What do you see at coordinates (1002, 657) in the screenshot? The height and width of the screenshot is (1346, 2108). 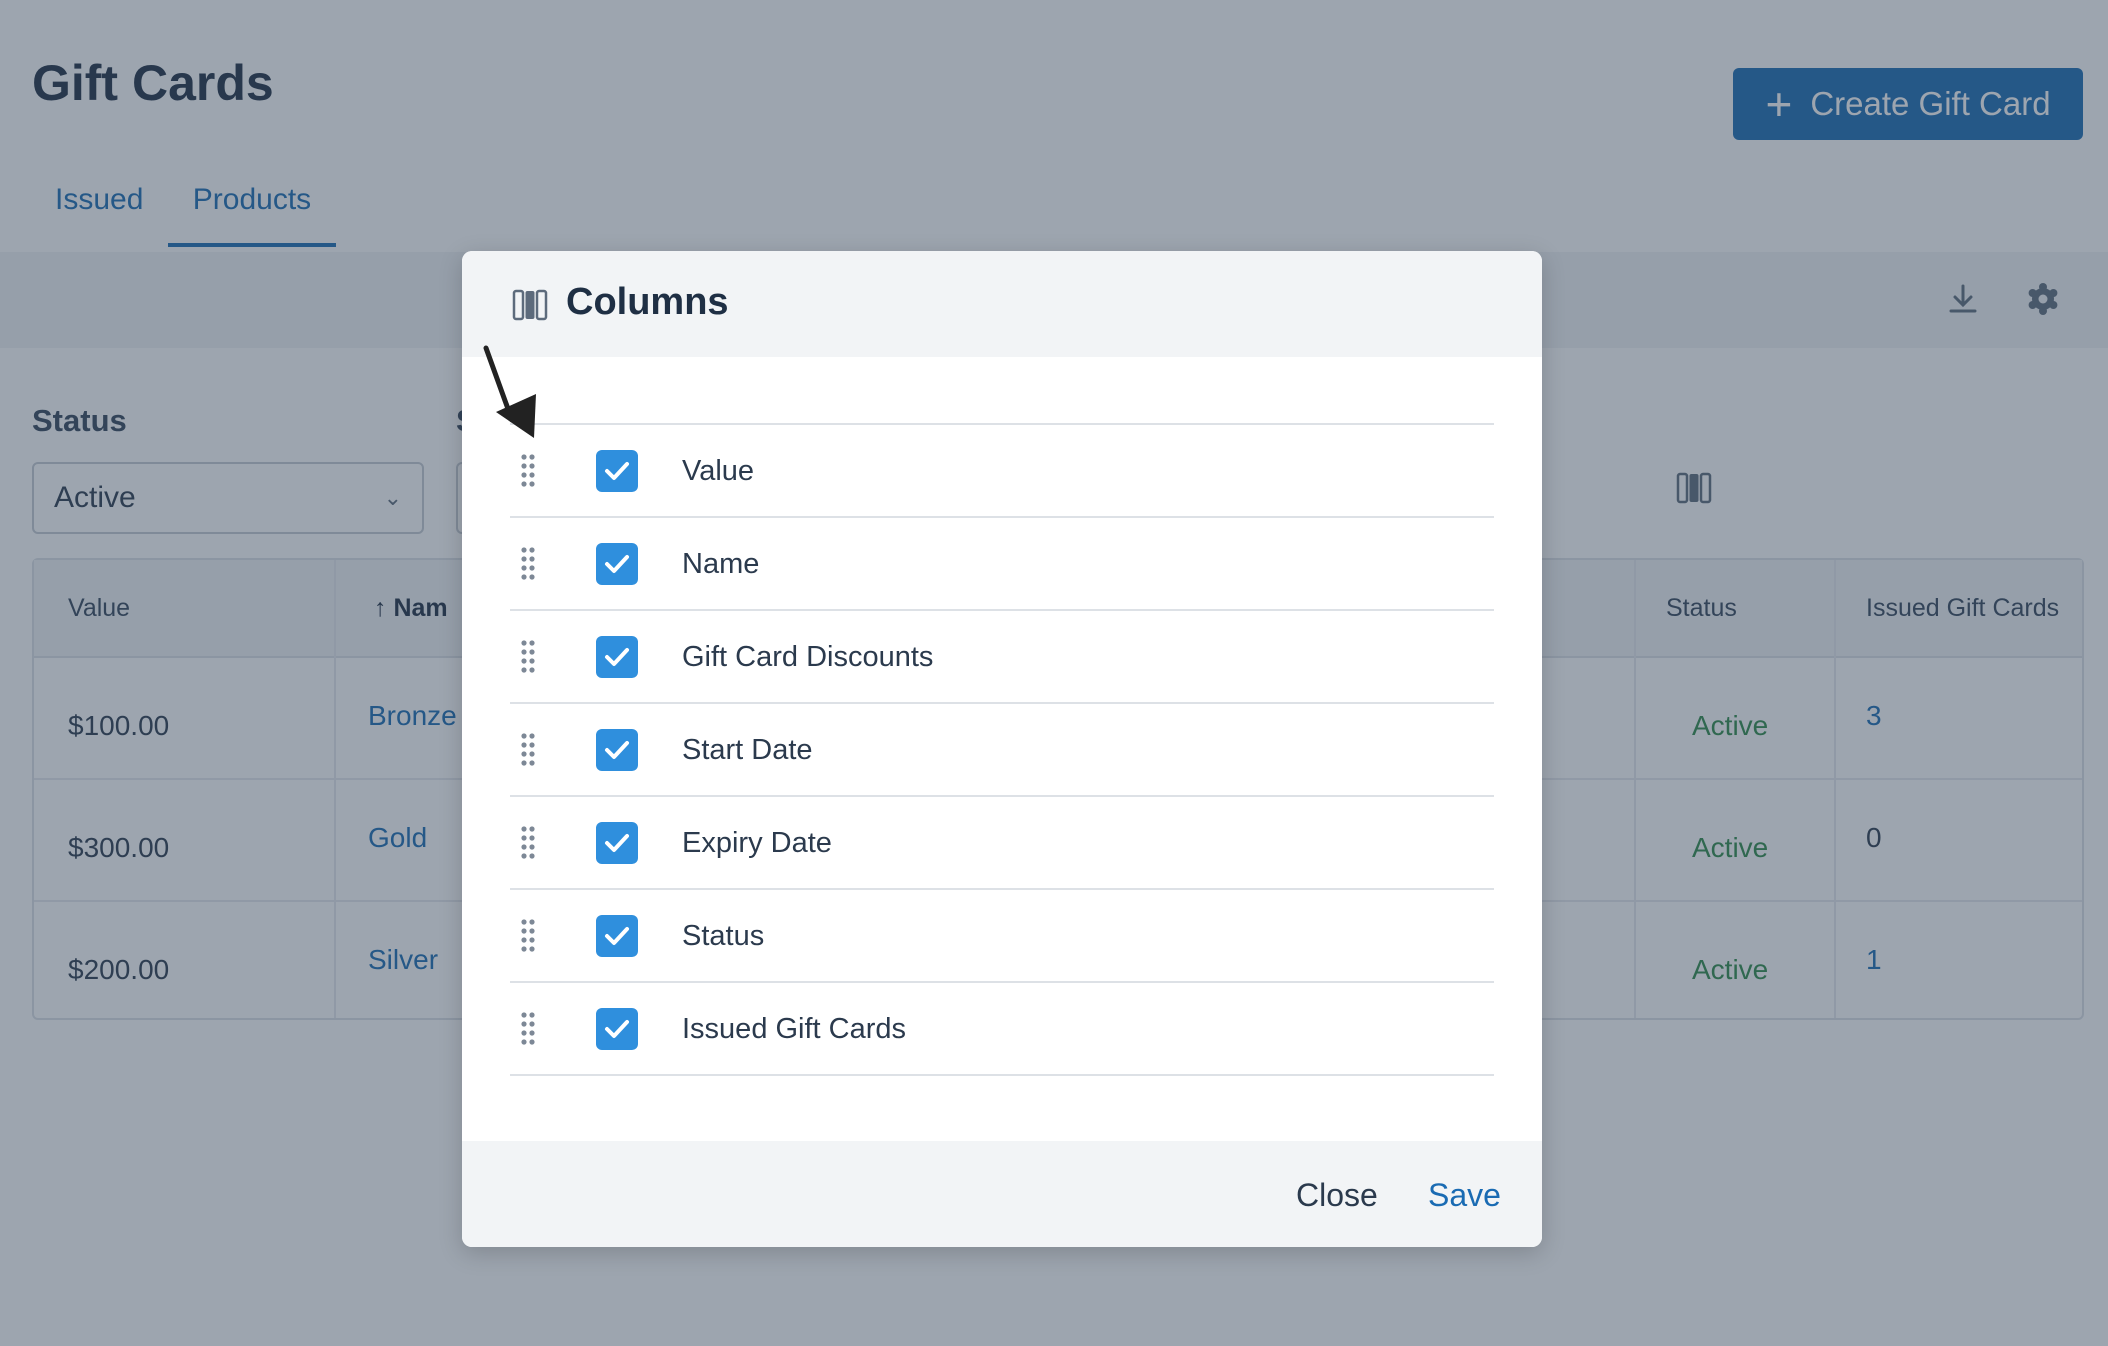 I see `column-row-gift-card-discounts: Gift Card Discounts` at bounding box center [1002, 657].